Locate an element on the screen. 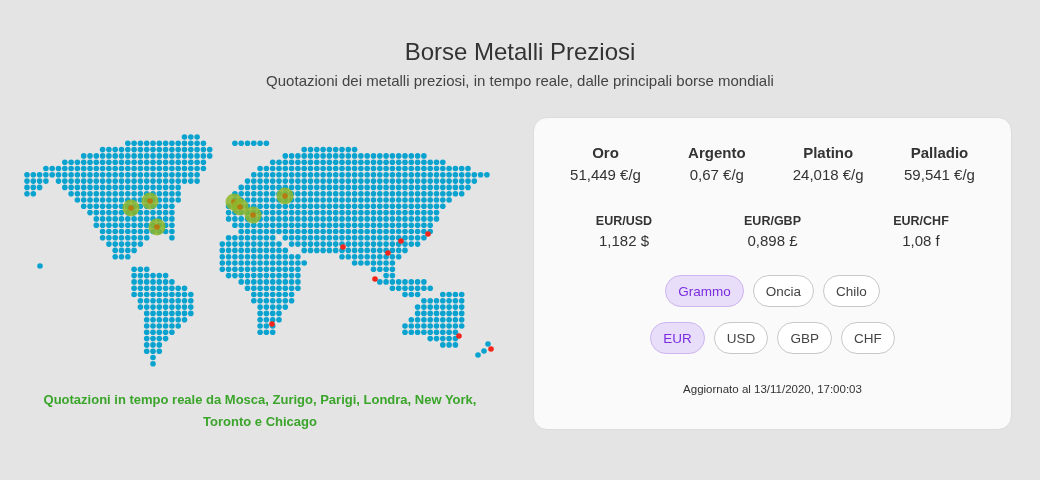 This screenshot has width=1040, height=480. page-title: Borse Metalli Preziosi is located at coordinates (520, 52).